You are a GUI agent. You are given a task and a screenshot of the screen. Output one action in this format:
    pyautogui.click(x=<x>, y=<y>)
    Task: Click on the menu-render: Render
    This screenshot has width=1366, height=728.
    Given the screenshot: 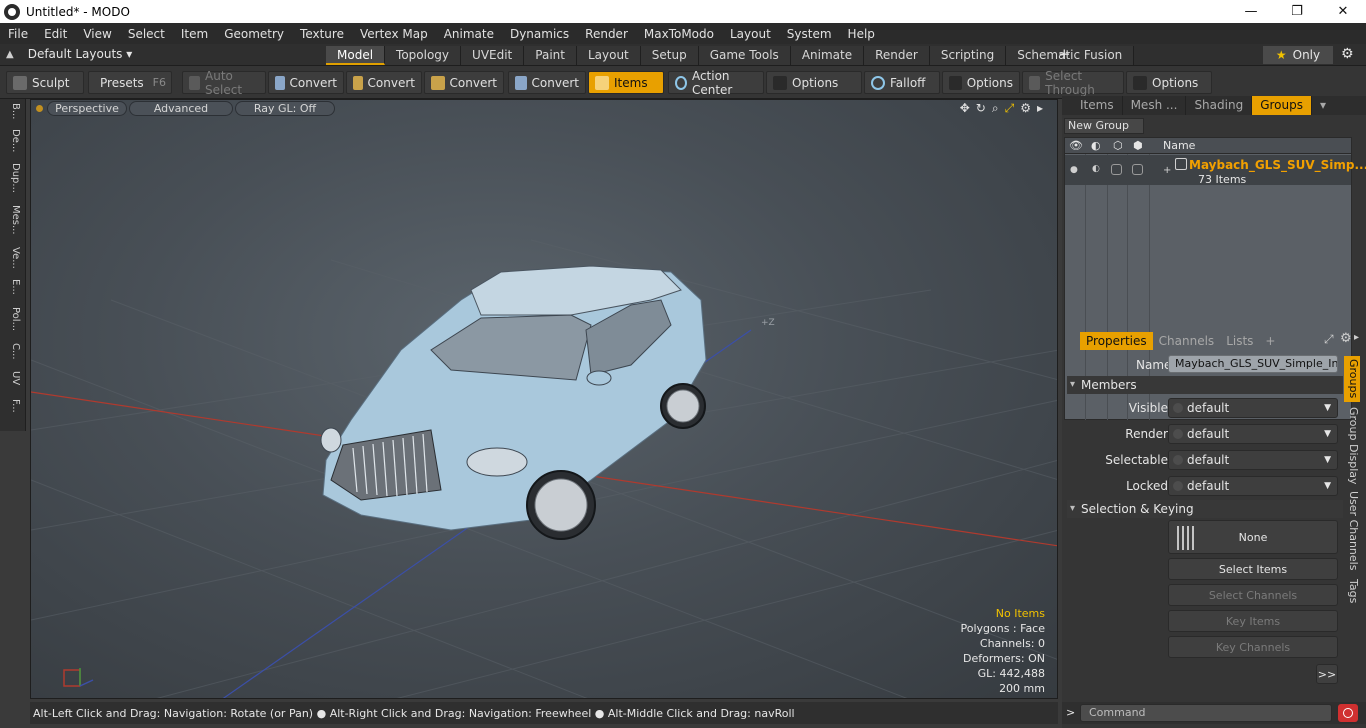 What is the action you would take?
    pyautogui.click(x=606, y=34)
    